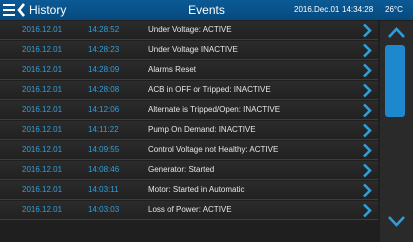 The width and height of the screenshot is (413, 242). I want to click on header-bar: History Events 2016.Dec.01 14:34:28 26°C, so click(206, 10).